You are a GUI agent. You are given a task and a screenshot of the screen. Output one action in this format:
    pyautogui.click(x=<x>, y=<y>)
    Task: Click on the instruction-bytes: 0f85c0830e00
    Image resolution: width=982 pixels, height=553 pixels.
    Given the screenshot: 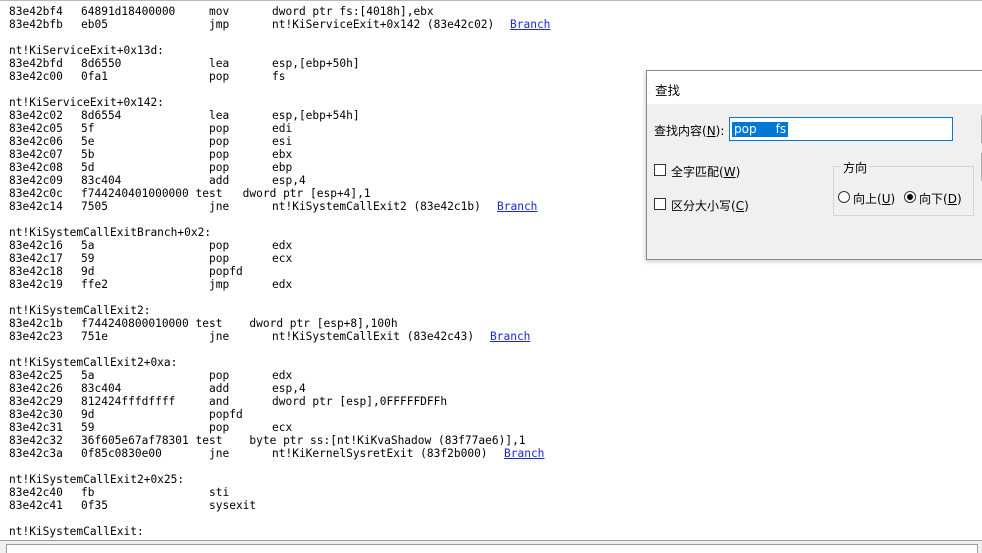 What is the action you would take?
    pyautogui.click(x=121, y=453)
    